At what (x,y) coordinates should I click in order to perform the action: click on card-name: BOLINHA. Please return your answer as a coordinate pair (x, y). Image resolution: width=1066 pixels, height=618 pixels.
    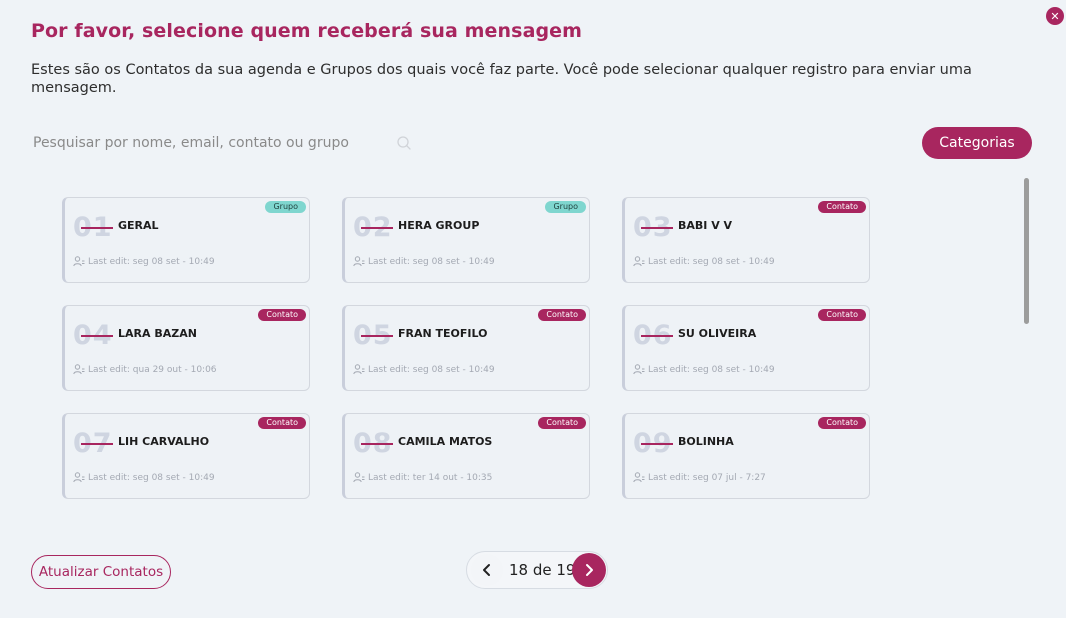
    Looking at the image, I should click on (706, 441).